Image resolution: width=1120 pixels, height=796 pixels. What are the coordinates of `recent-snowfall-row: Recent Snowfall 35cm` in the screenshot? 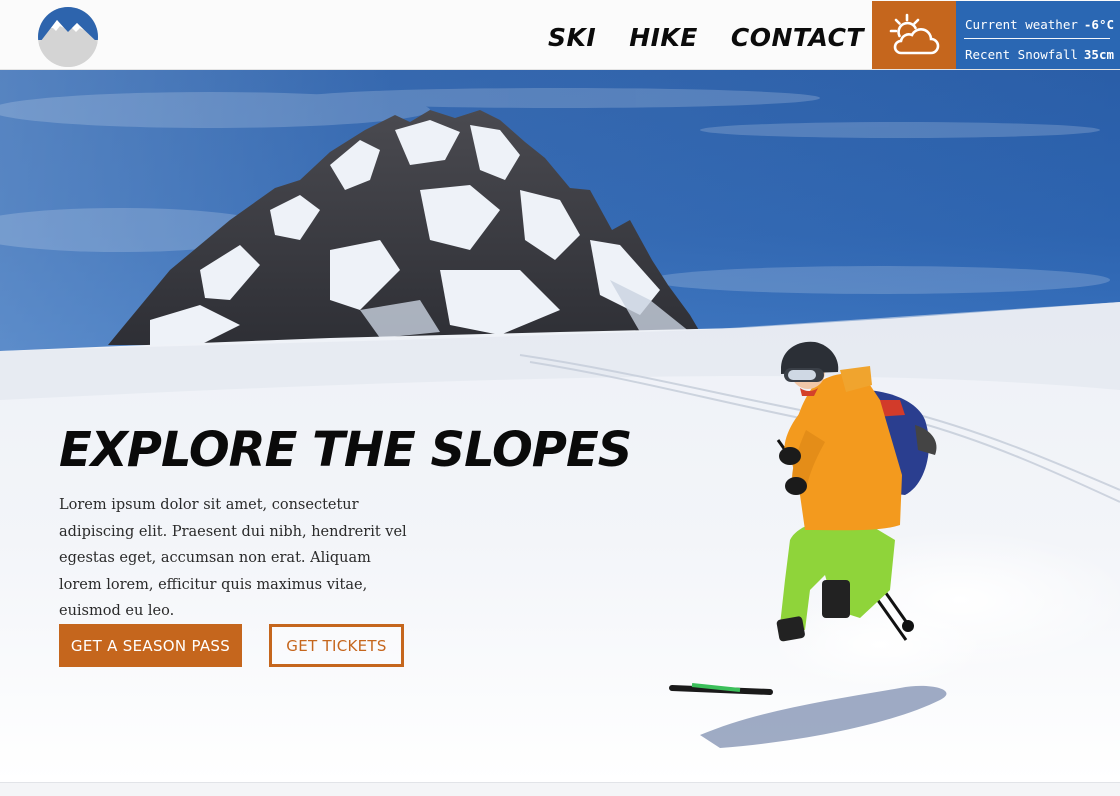 It's located at (1039, 54).